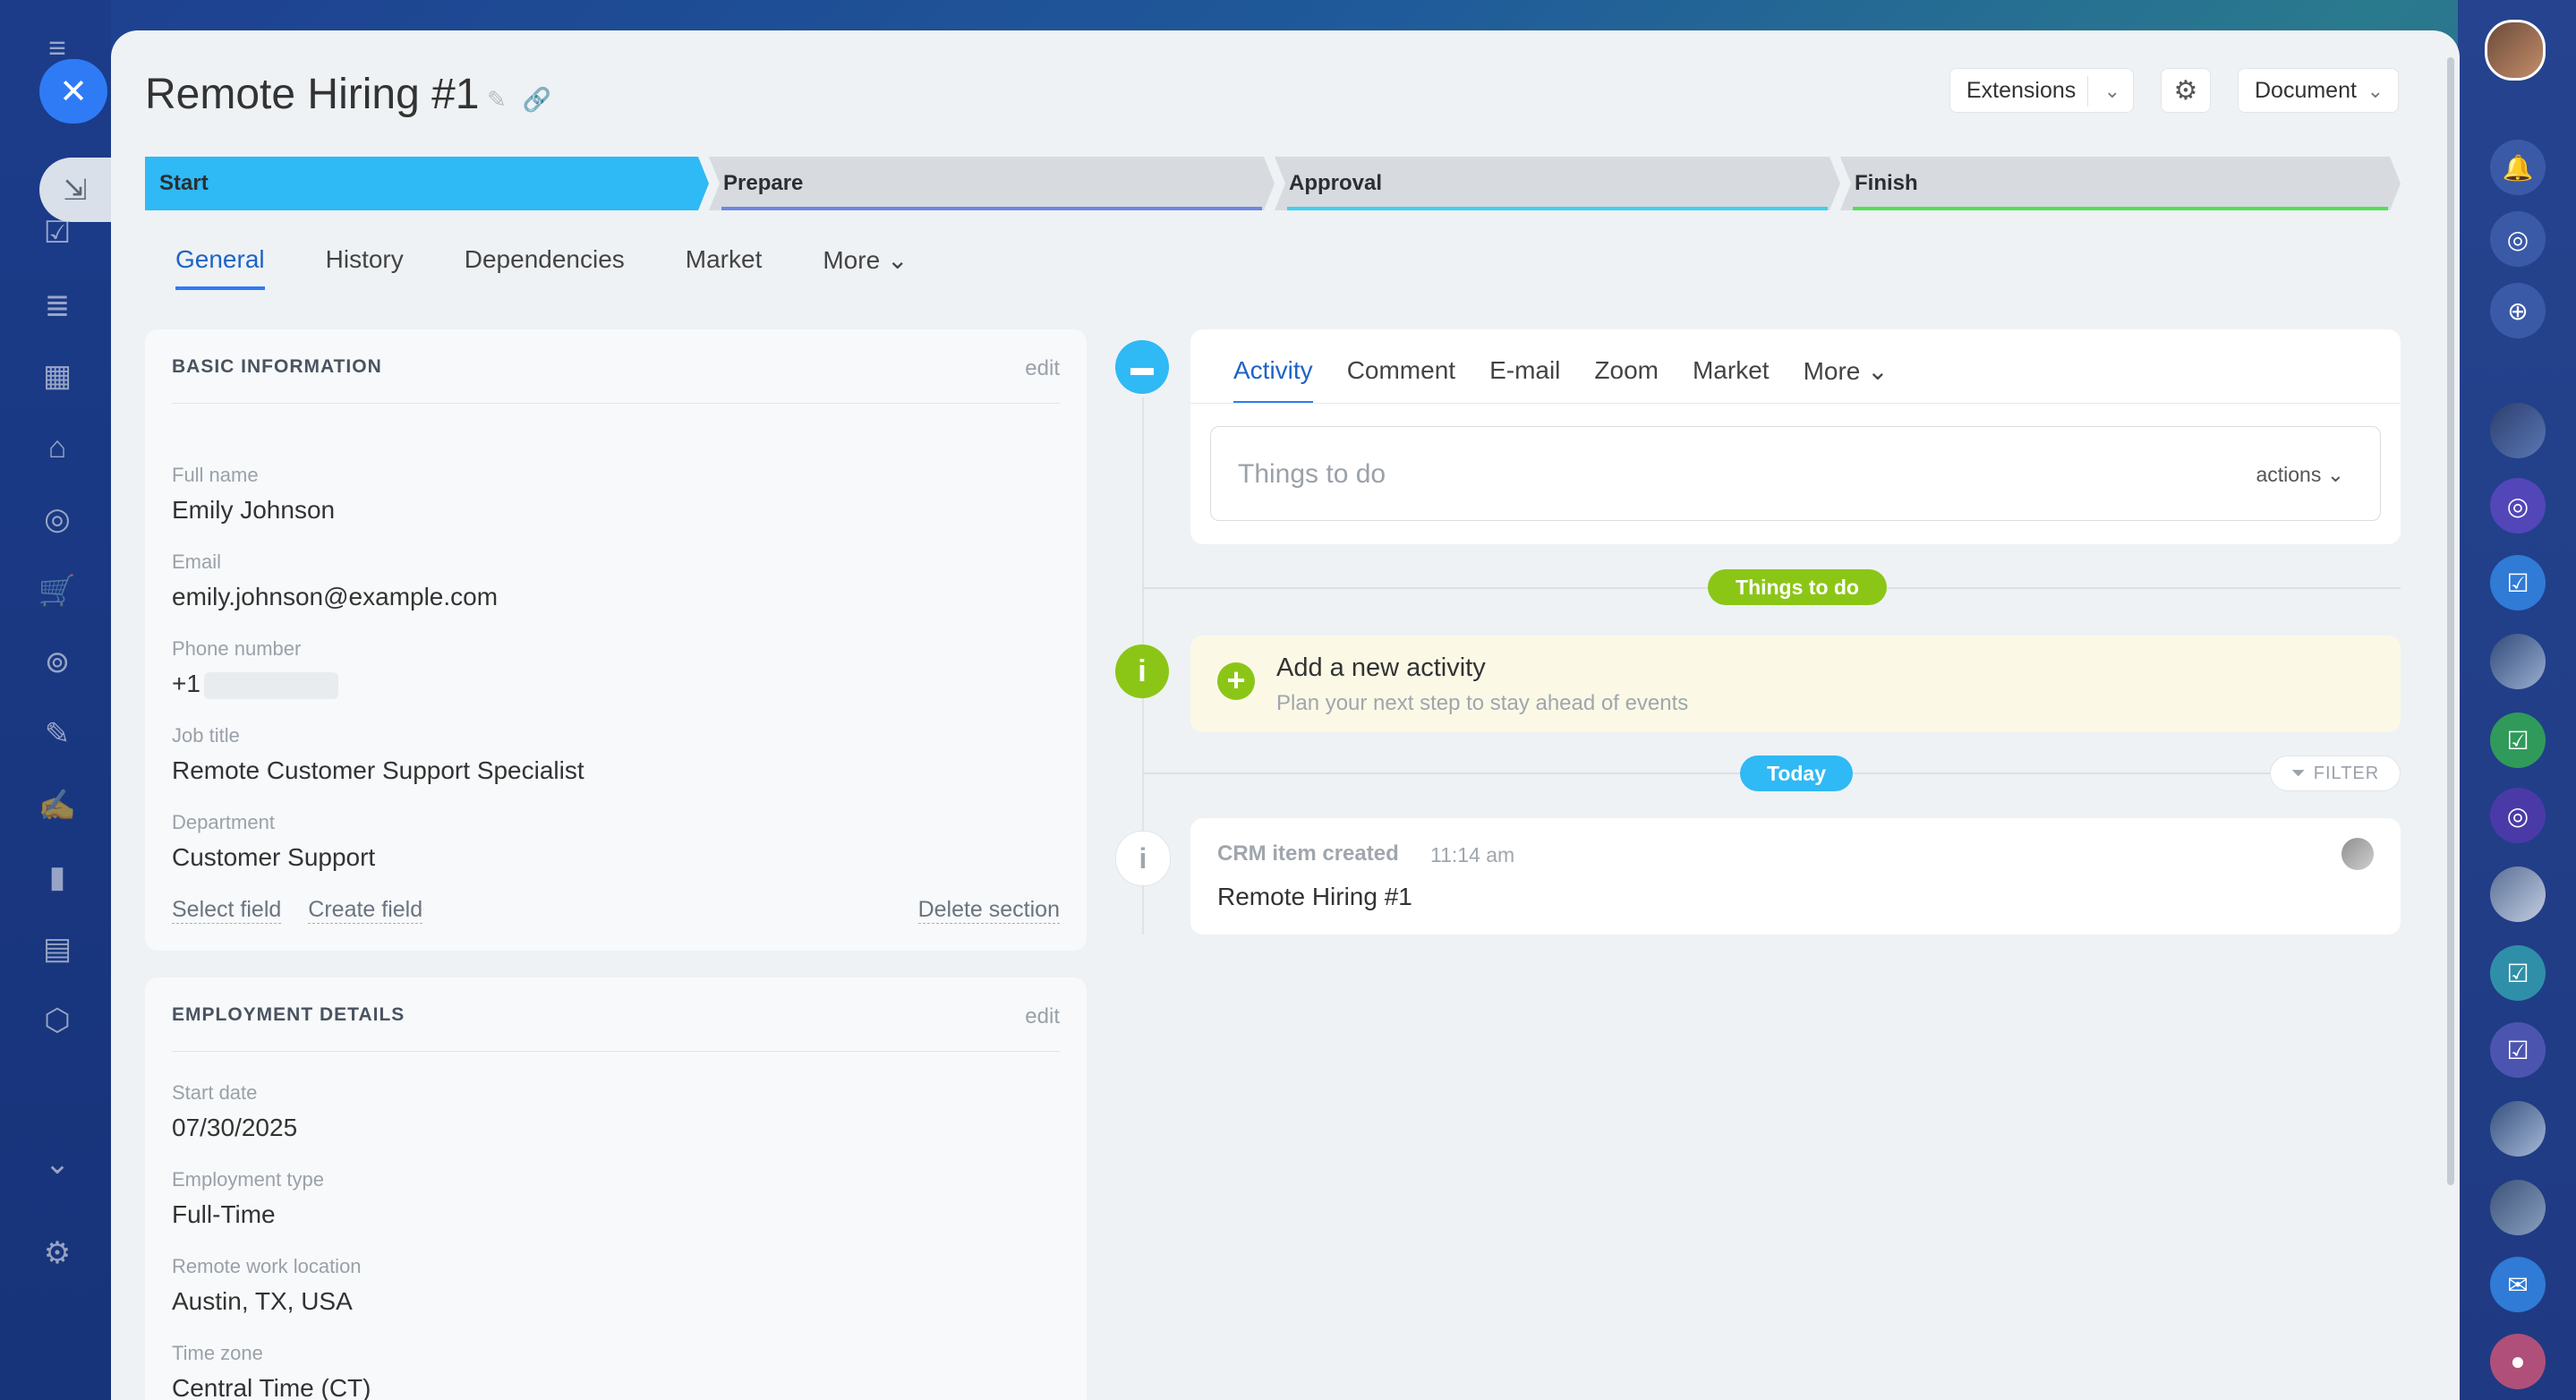 The width and height of the screenshot is (2576, 1400). Describe the element at coordinates (57, 590) in the screenshot. I see `cart-icon: 🛒` at that location.